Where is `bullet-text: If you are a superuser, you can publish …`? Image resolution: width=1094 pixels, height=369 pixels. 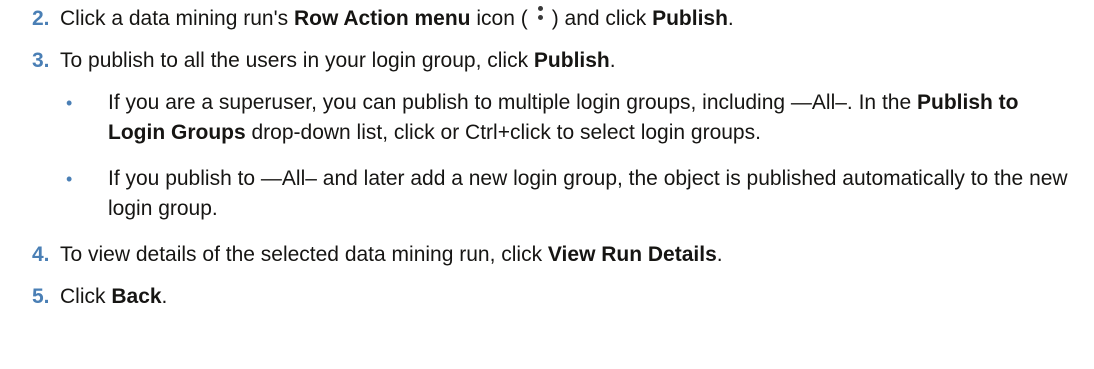 bullet-text: If you are a superuser, you can publish … is located at coordinates (512, 102).